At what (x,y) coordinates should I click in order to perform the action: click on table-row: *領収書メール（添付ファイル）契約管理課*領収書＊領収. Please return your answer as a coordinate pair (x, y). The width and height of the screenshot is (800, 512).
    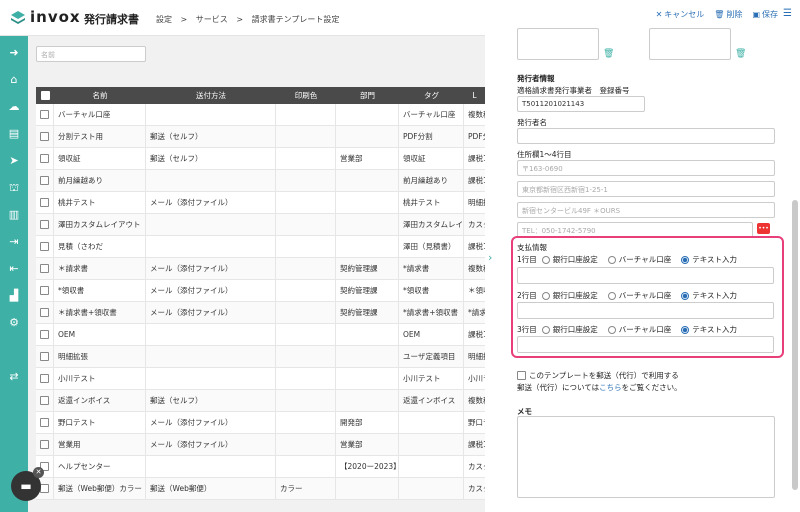
    Looking at the image, I should click on (260, 291).